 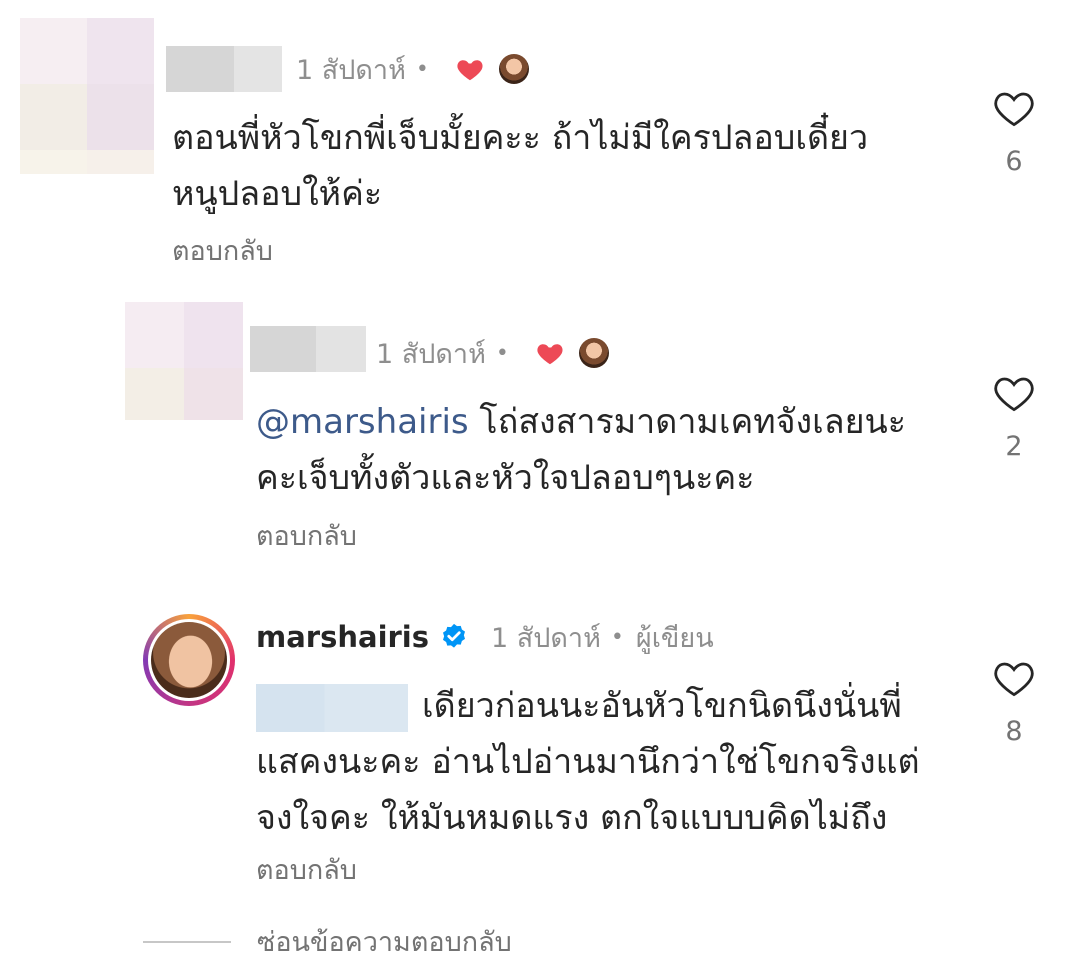 I want to click on comment-line: @marshairis โถ่สงสารมาดามเคทจังเลยนะ, so click(x=581, y=422).